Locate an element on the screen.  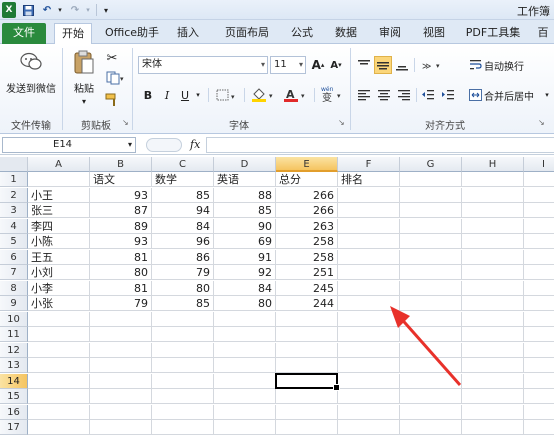
decrease-indent-icon is located at coordinates (428, 95).